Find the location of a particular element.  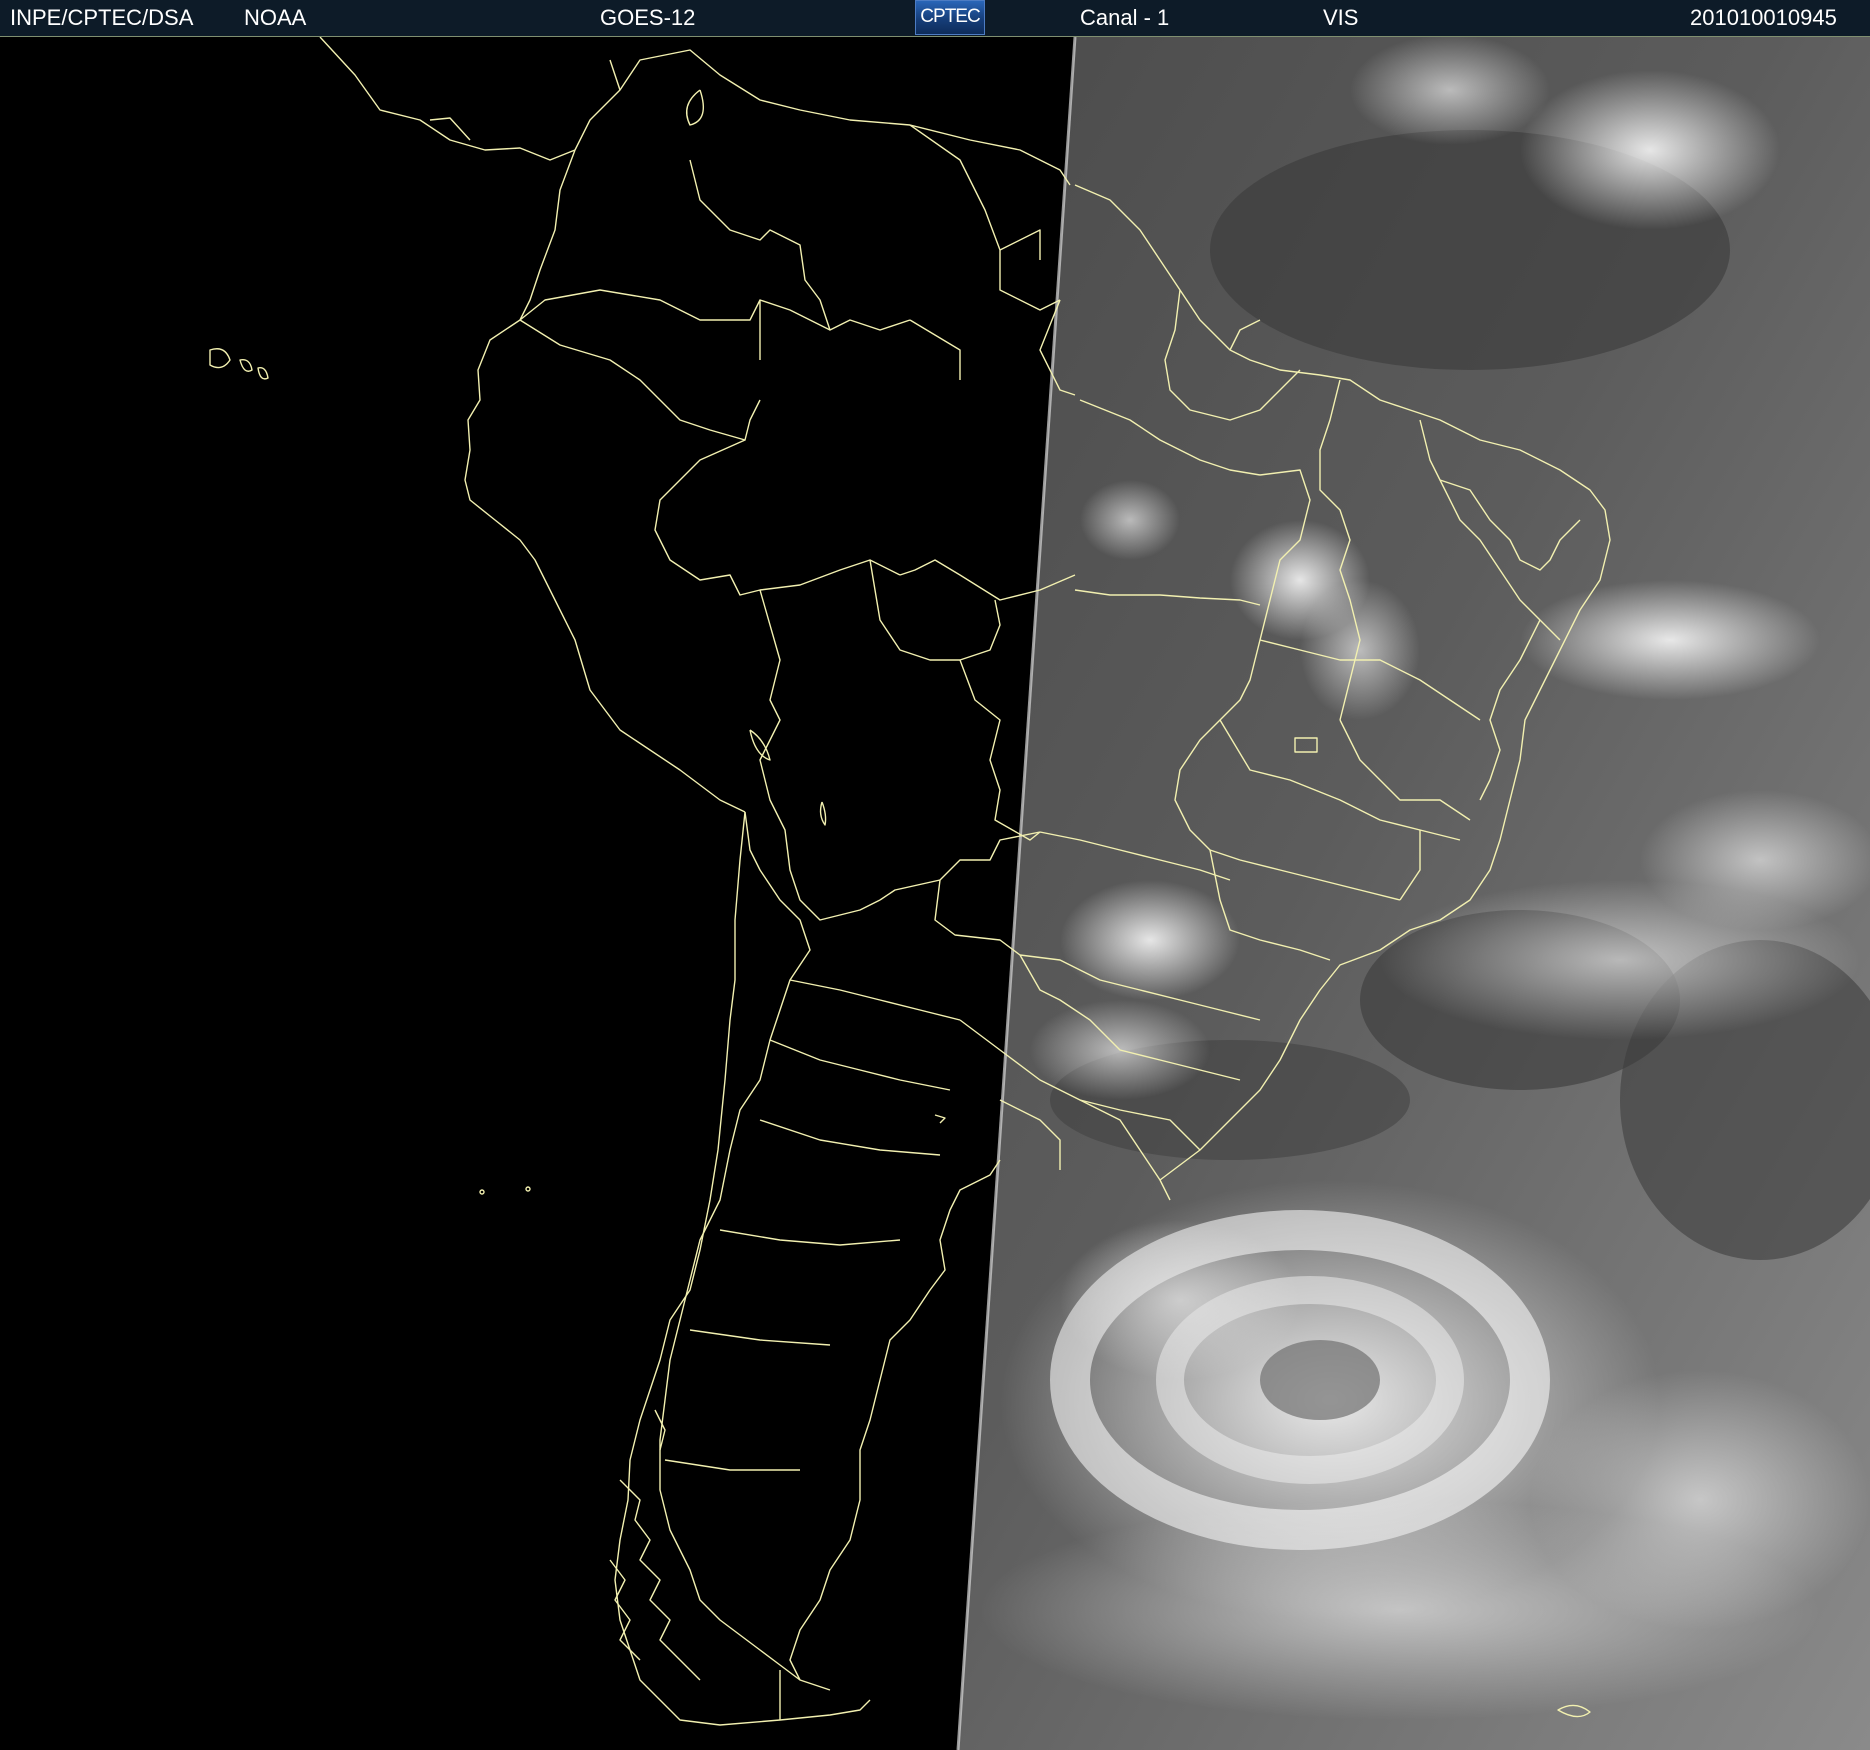

satellite-label: GOES-12 is located at coordinates (648, 17).